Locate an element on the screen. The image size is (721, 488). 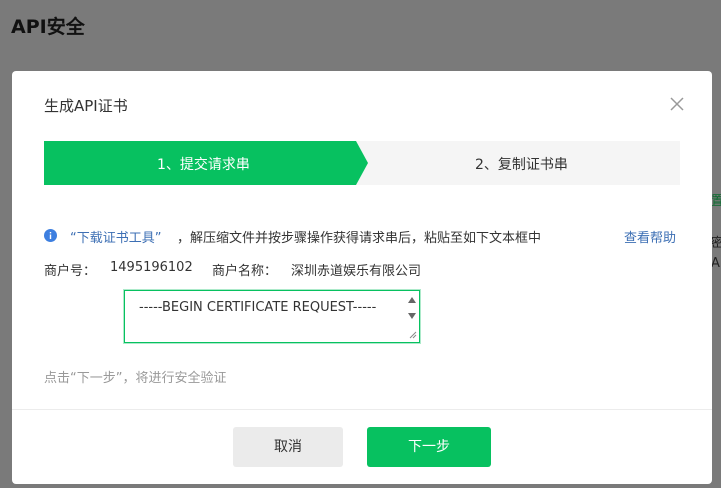
background-peek-text: 密 is located at coordinates (716, 243).